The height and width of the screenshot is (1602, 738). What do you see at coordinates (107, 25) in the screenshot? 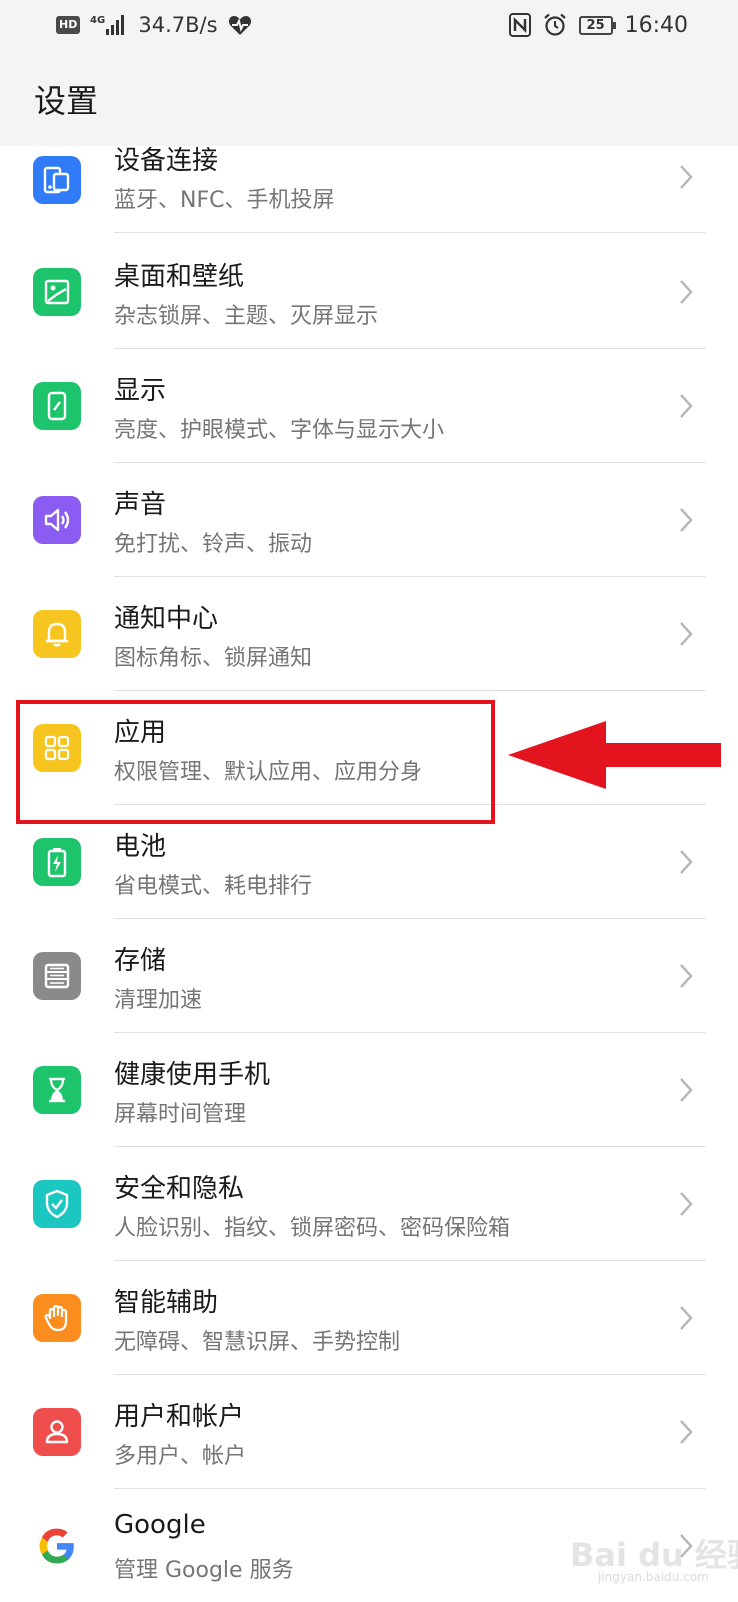
I see `signal-icon: 4G` at bounding box center [107, 25].